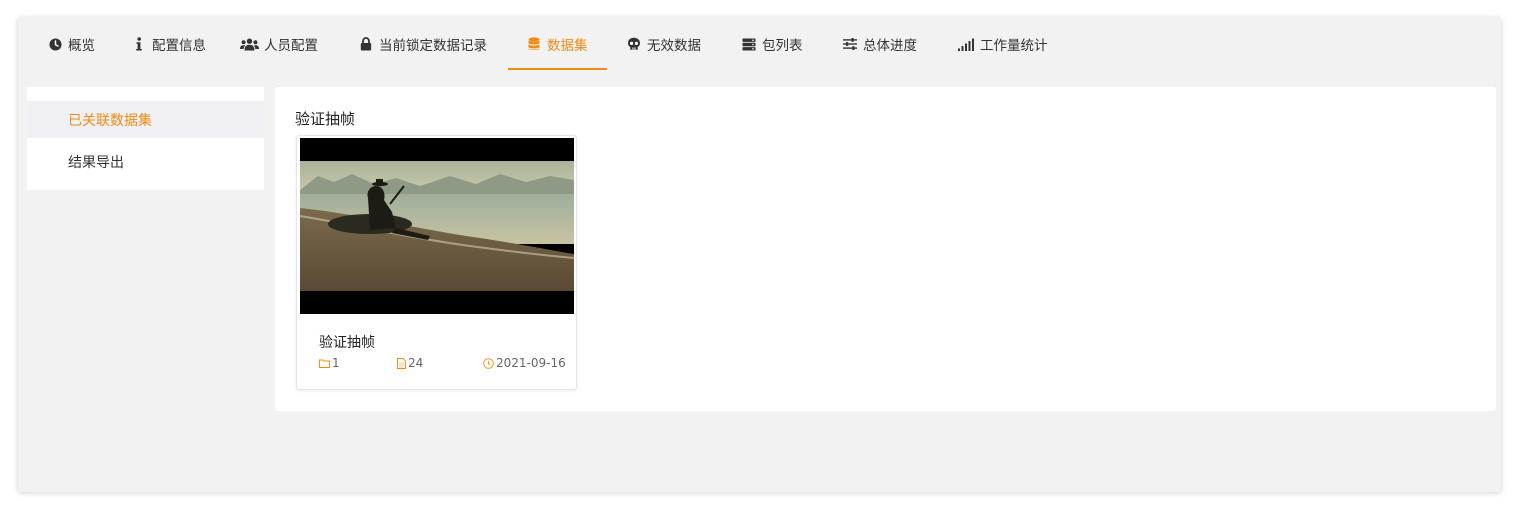 This screenshot has height=510, width=1519. What do you see at coordinates (401, 363) in the screenshot?
I see `file-icon` at bounding box center [401, 363].